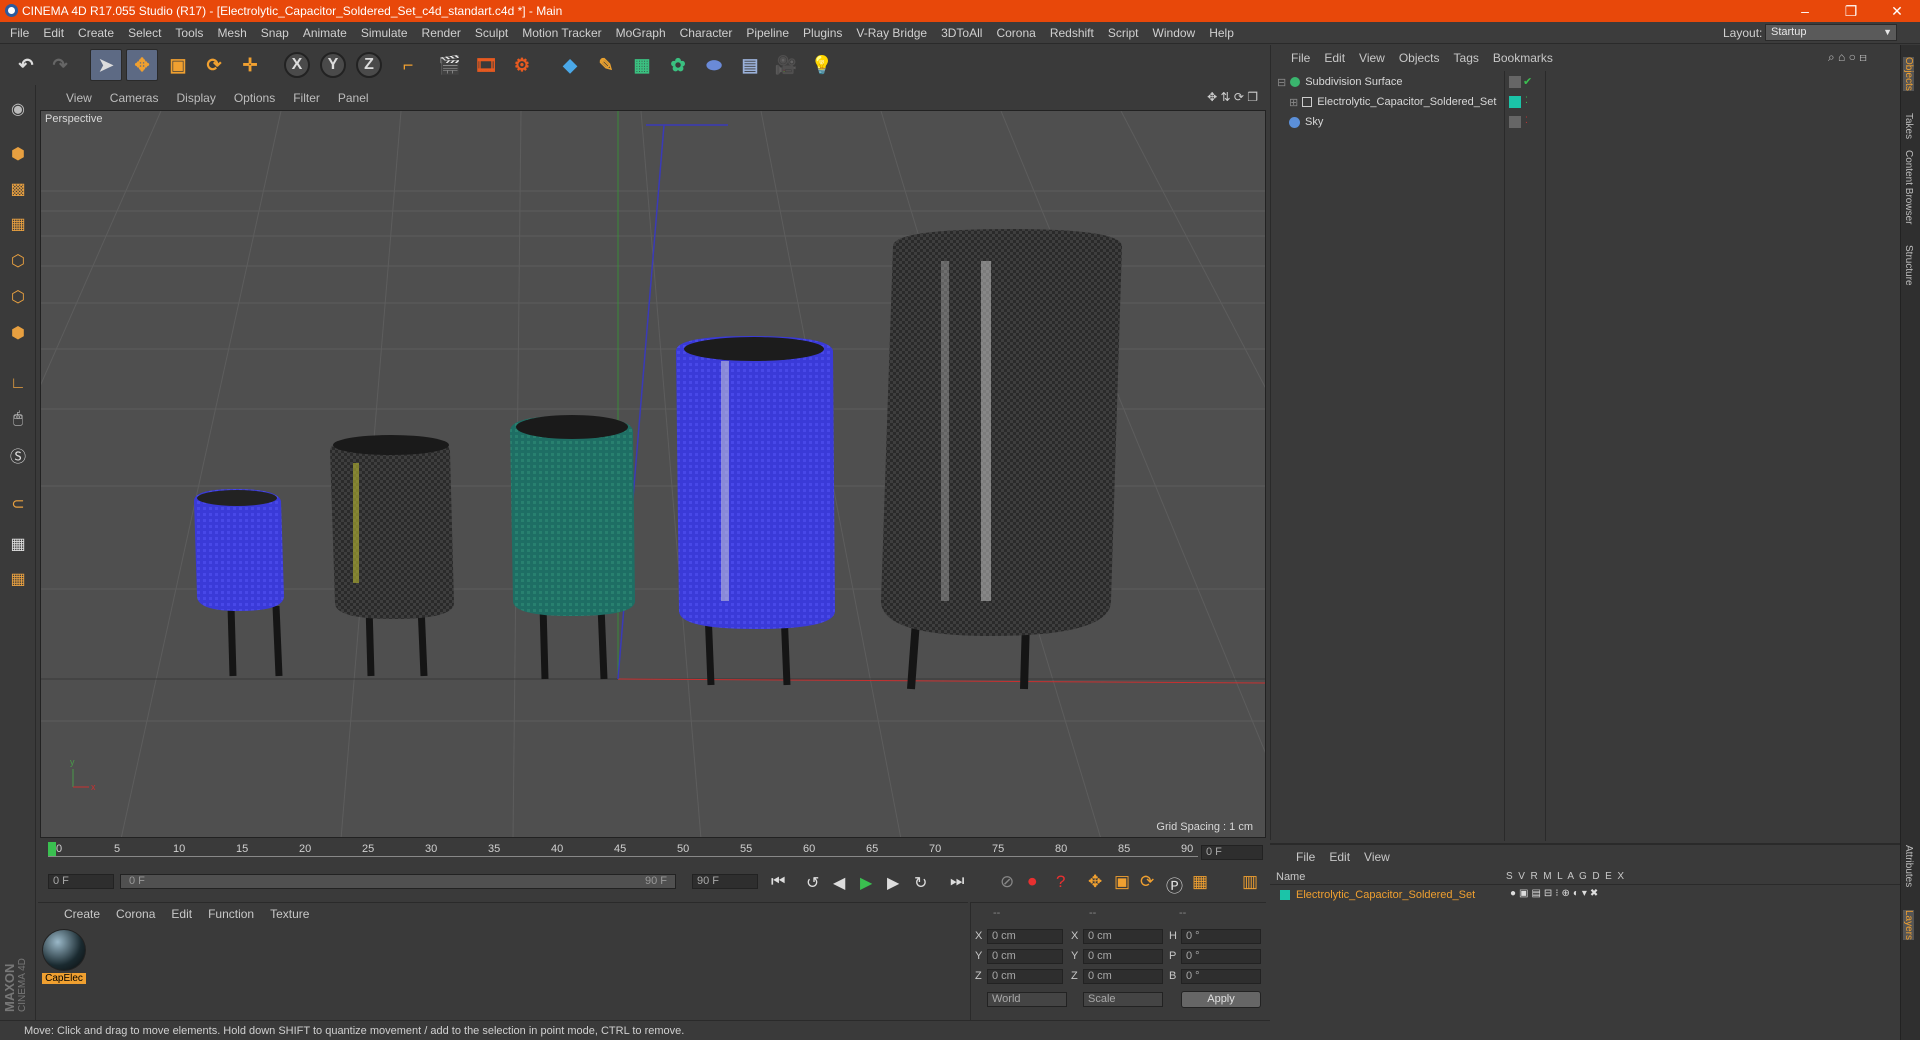 The width and height of the screenshot is (1920, 1040). What do you see at coordinates (18, 333) in the screenshot?
I see `polygons-mode-button: ⬢` at bounding box center [18, 333].